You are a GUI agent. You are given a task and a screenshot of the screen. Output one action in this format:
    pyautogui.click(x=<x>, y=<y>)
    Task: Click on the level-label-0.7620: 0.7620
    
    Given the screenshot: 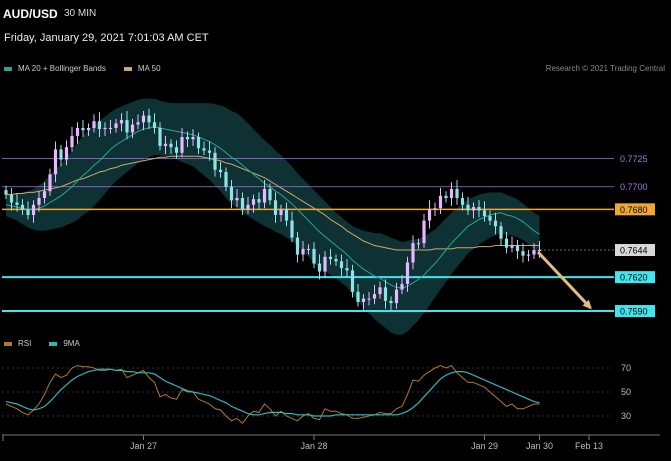 What is the action you would take?
    pyautogui.click(x=634, y=278)
    